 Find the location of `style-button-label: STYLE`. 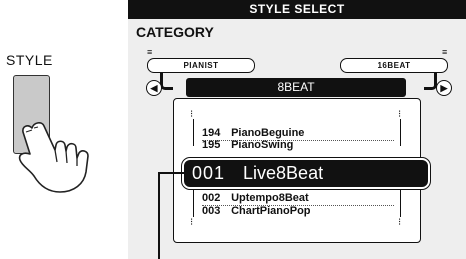

style-button-label: STYLE is located at coordinates (29, 60).